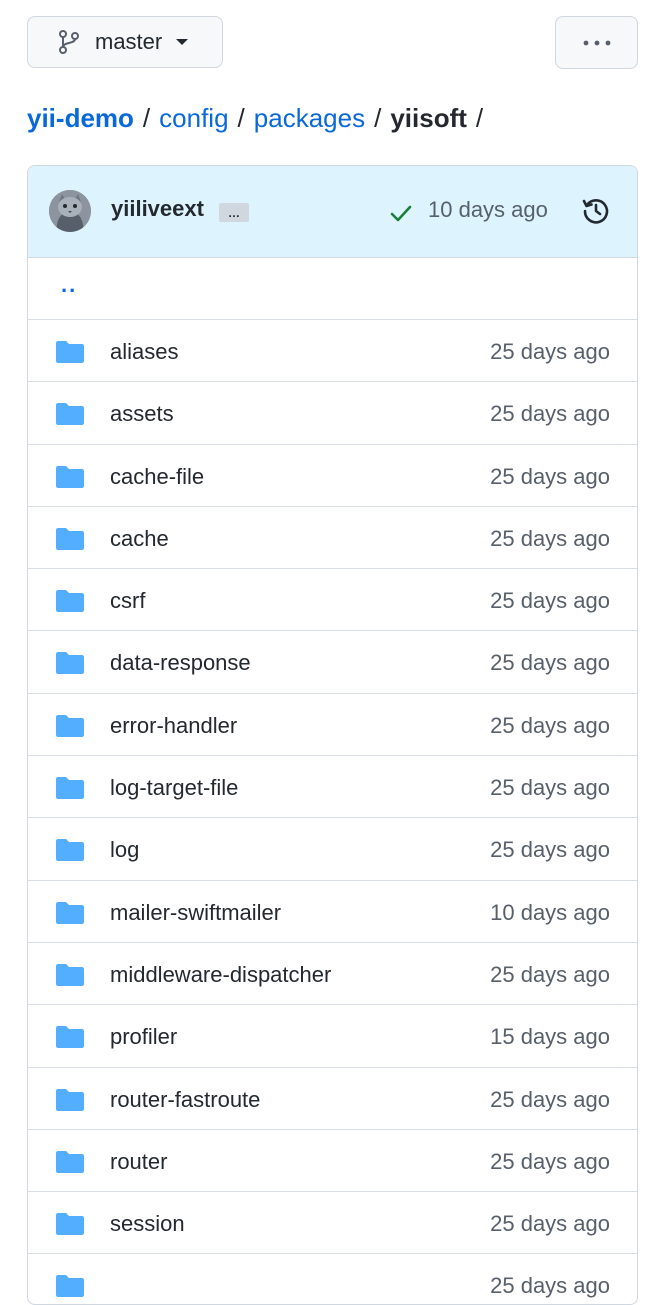  What do you see at coordinates (332, 974) in the screenshot?
I see `file-row: middleware-dispatcher 25 days ago` at bounding box center [332, 974].